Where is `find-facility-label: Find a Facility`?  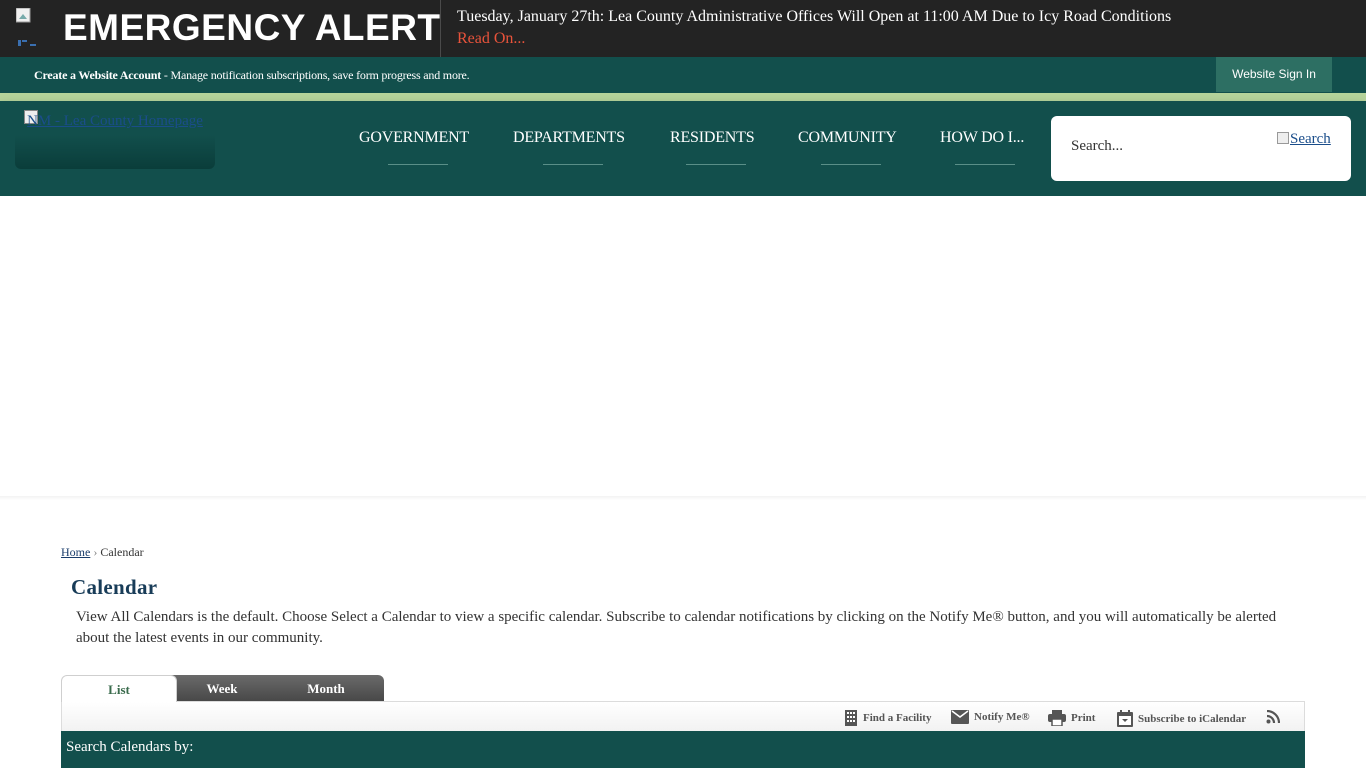 find-facility-label: Find a Facility is located at coordinates (897, 718).